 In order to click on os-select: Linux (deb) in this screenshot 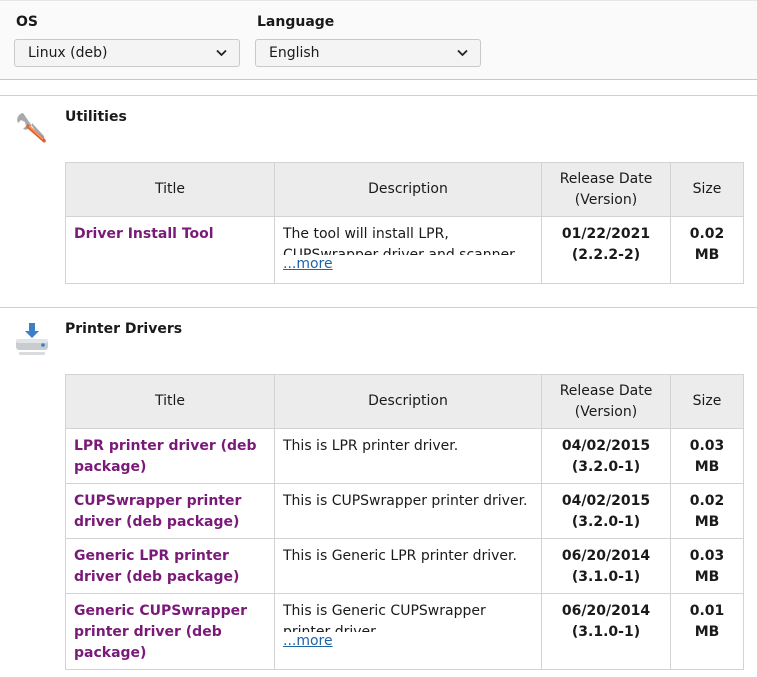, I will do `click(127, 53)`.